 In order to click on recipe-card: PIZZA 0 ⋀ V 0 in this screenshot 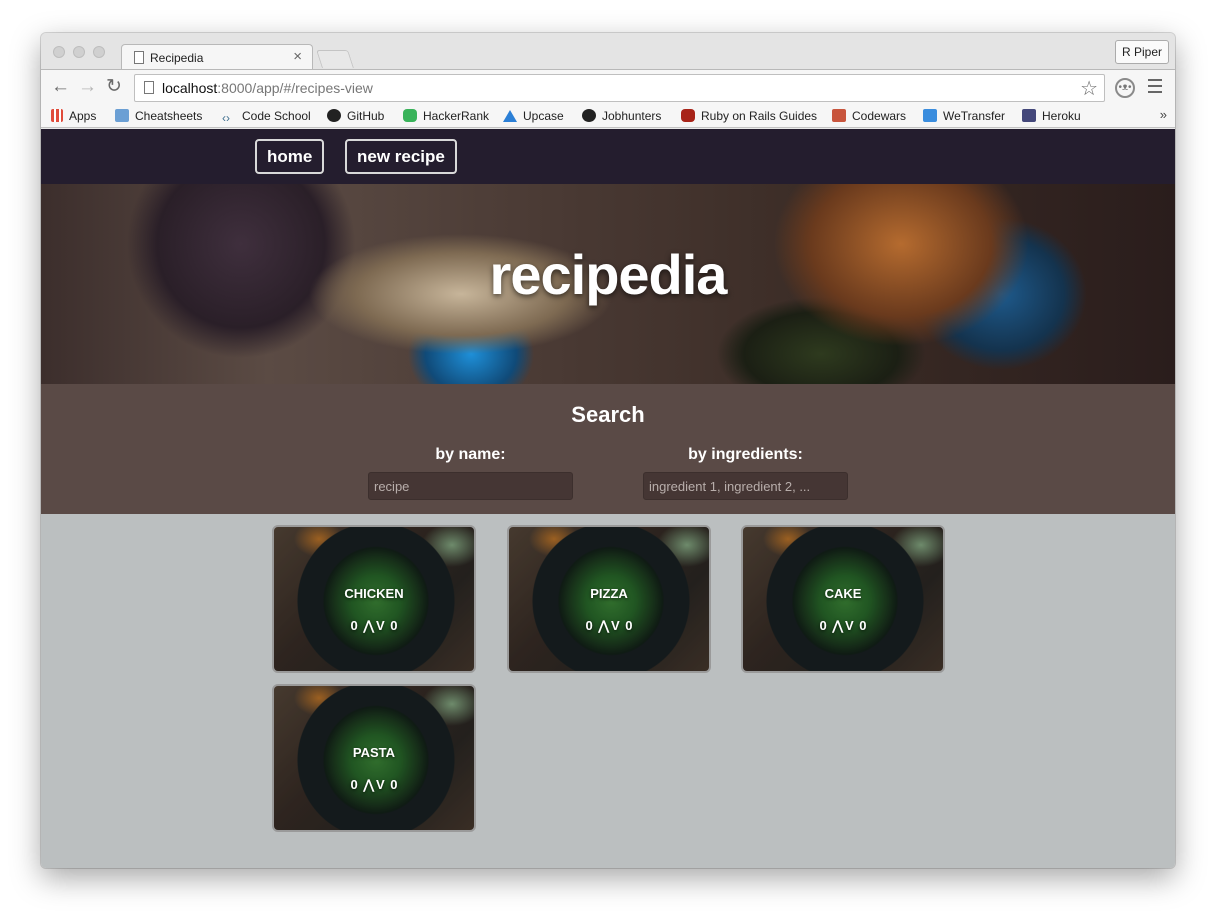, I will do `click(609, 599)`.